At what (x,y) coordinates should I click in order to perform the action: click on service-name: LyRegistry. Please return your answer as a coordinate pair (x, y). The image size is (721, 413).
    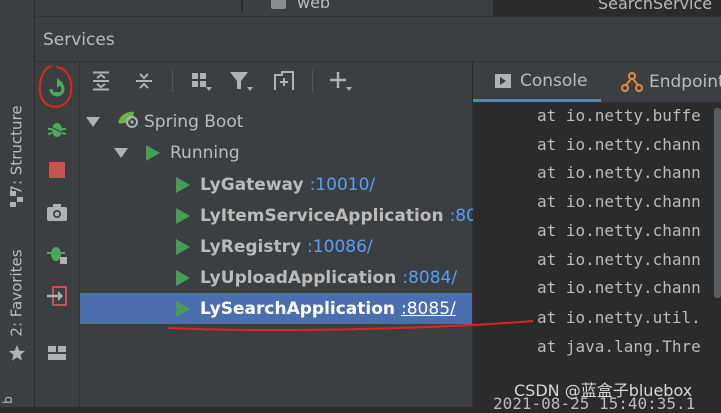
    Looking at the image, I should click on (251, 246).